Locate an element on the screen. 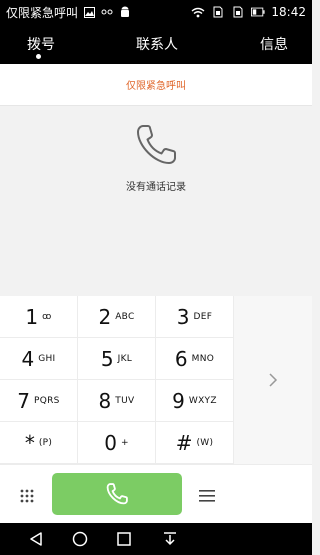  key-letters: GHI is located at coordinates (47, 358).